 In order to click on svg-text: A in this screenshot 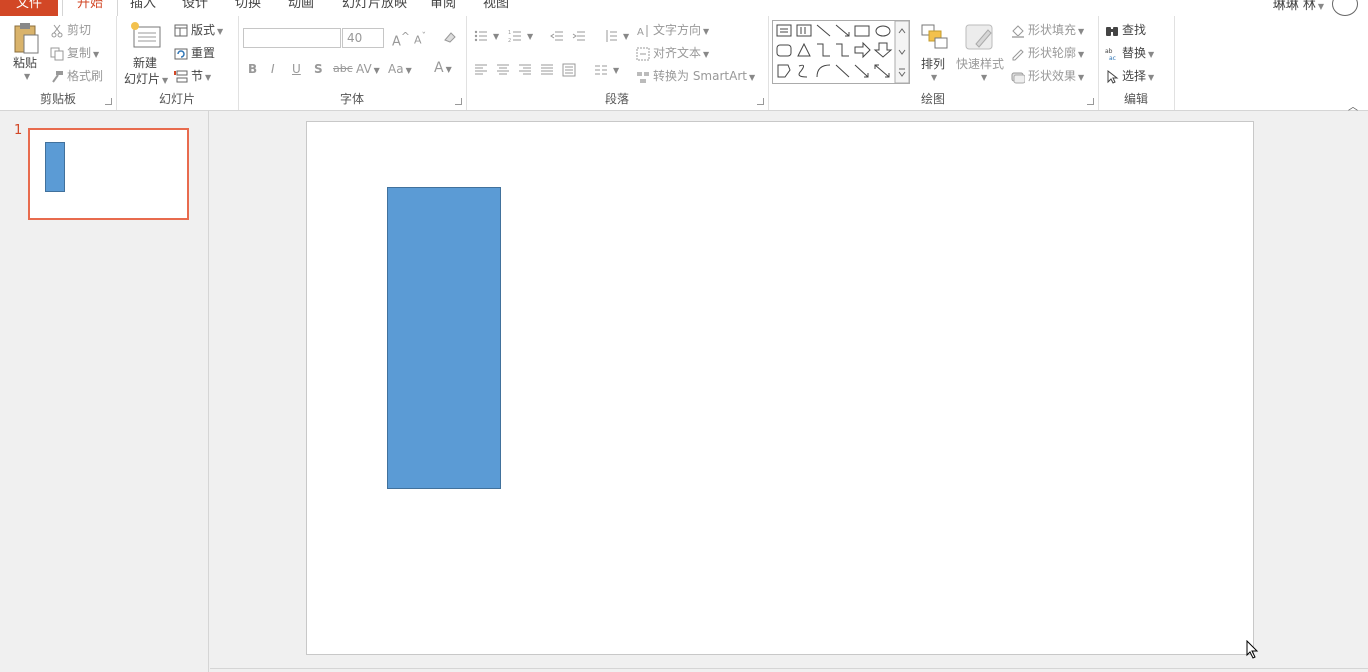, I will do `click(640, 32)`.